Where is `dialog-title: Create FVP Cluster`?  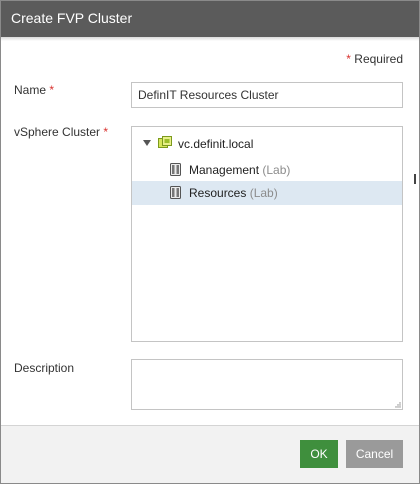
dialog-title: Create FVP Cluster is located at coordinates (72, 18).